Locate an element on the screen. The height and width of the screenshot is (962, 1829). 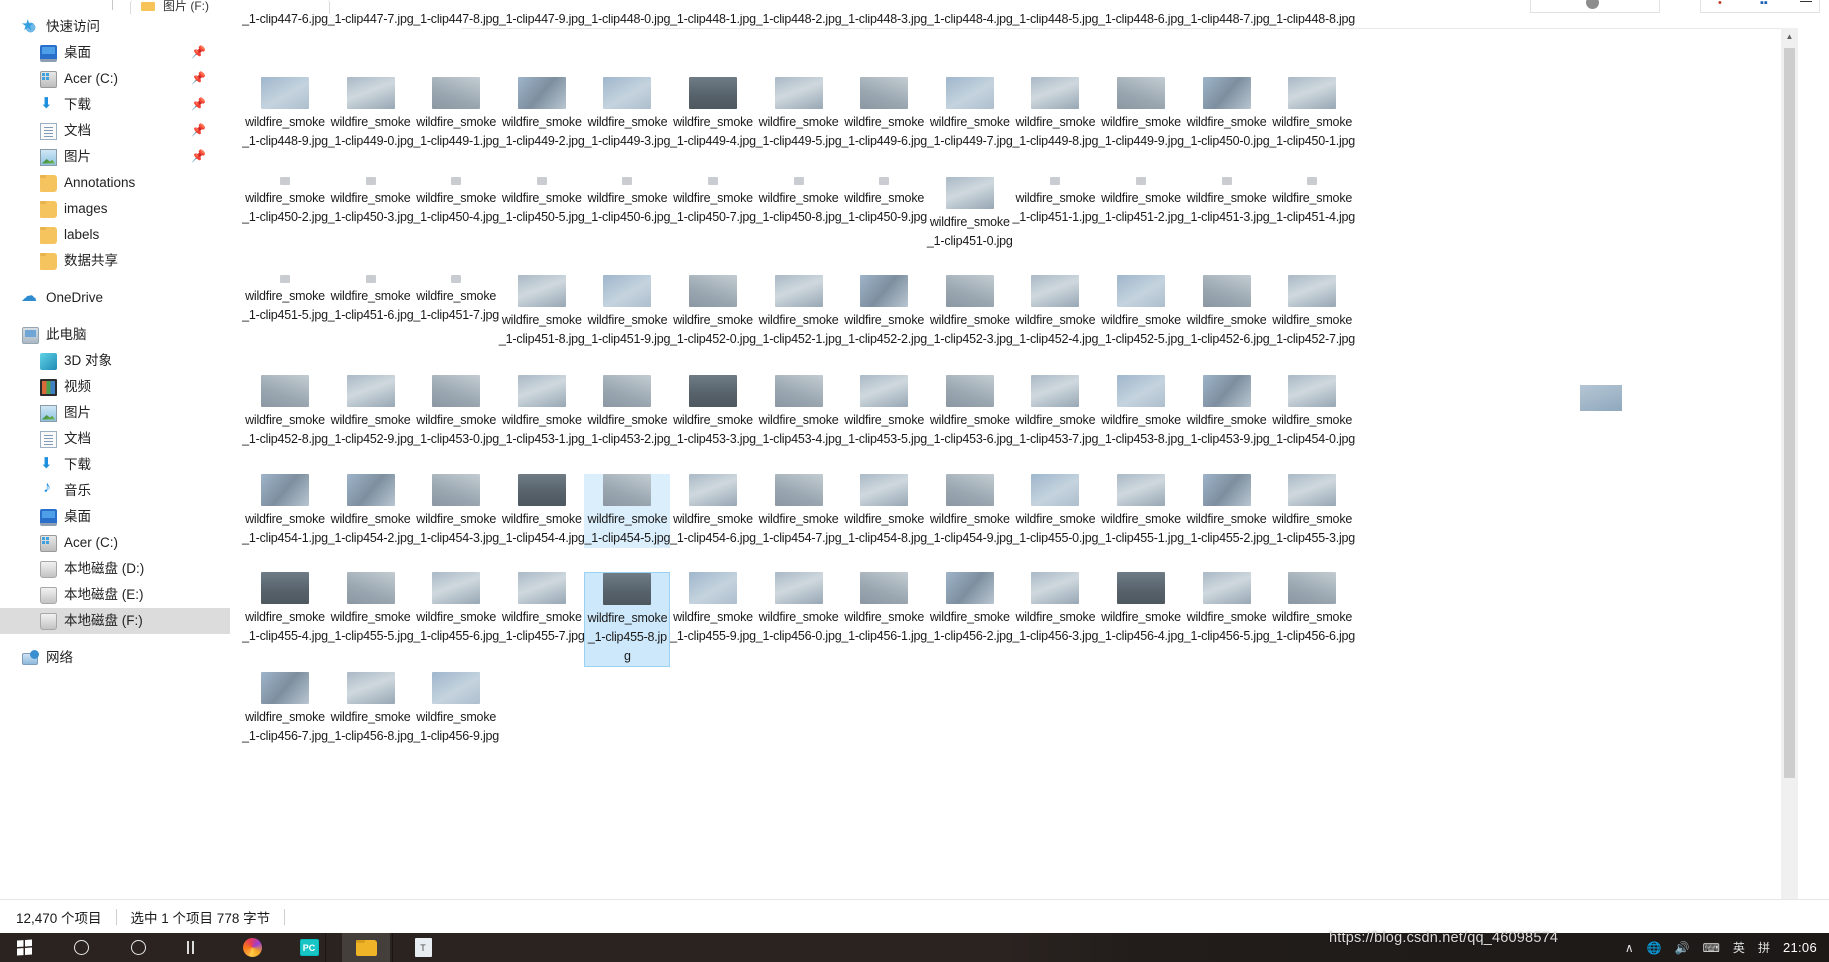
file-tile: wildfire_smoke_1-clip449-3.jpg is located at coordinates (627, 114).